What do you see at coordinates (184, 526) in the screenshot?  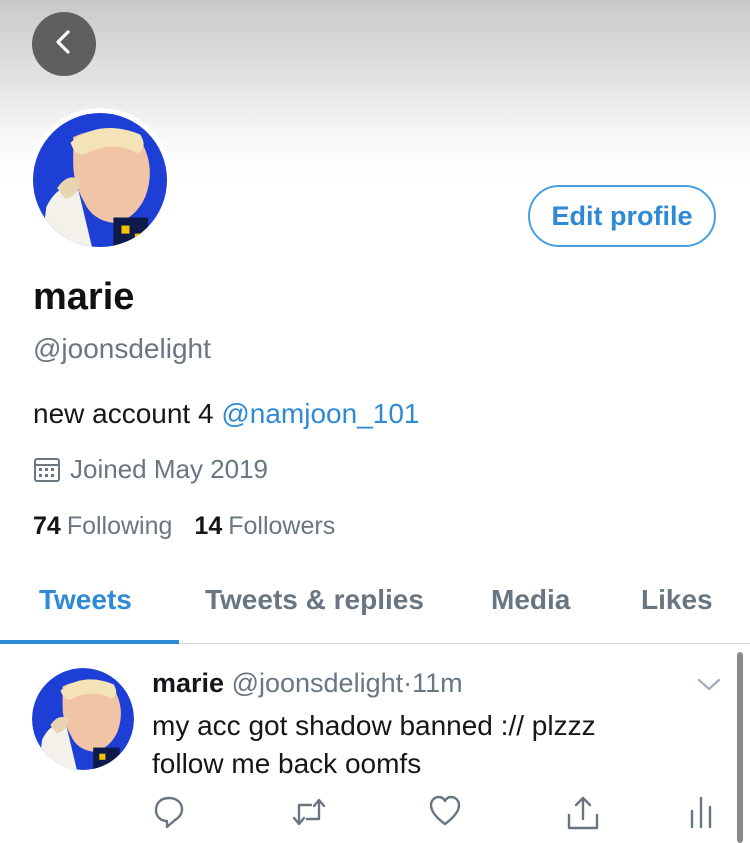 I see `follow-stats: 74 Following 14 Followers` at bounding box center [184, 526].